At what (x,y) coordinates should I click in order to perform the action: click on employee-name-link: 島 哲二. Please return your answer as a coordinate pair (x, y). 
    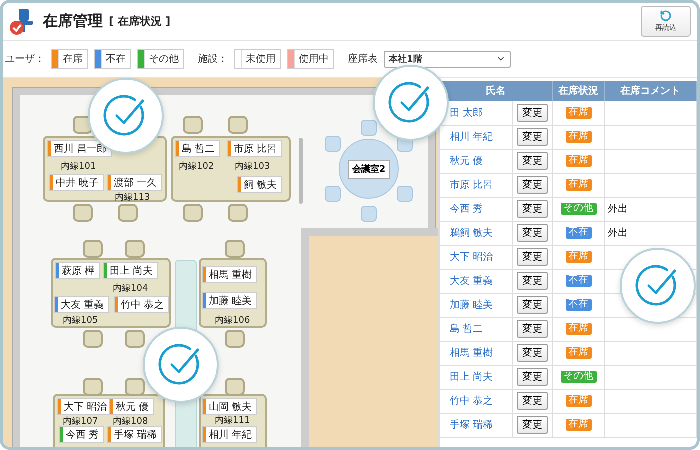
    Looking at the image, I should click on (467, 329).